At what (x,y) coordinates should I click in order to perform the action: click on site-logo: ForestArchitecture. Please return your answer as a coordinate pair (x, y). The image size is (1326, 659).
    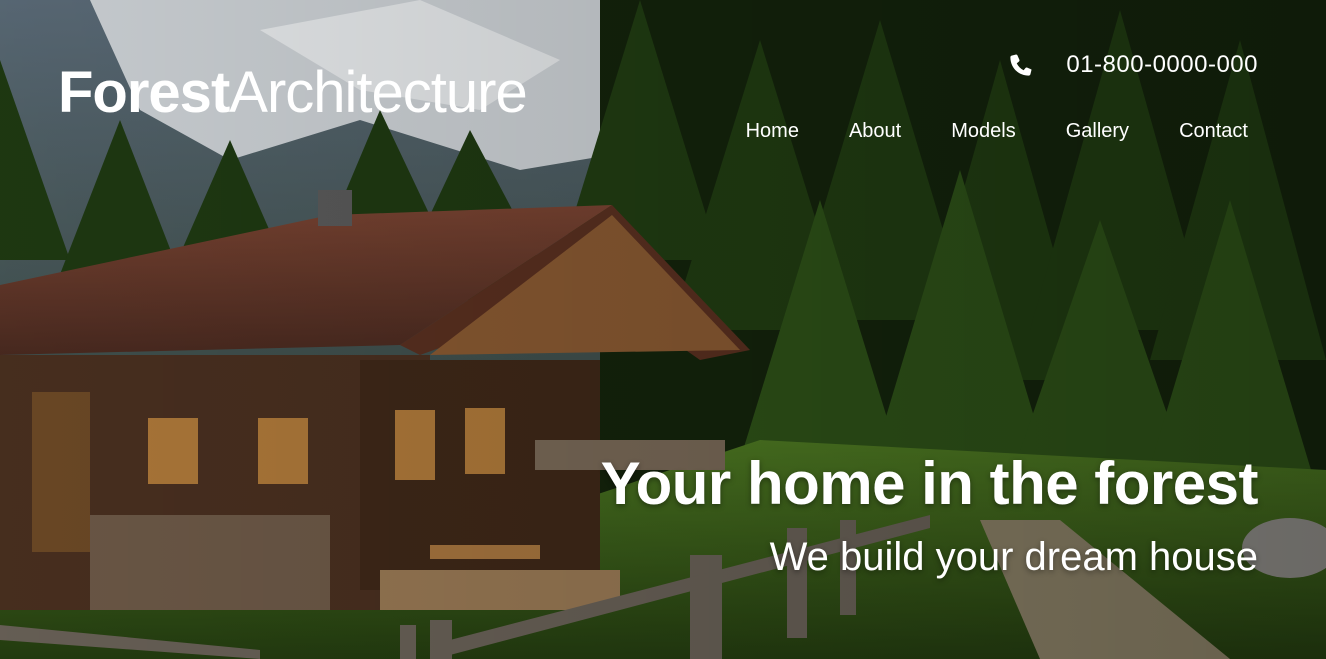
    Looking at the image, I should click on (293, 93).